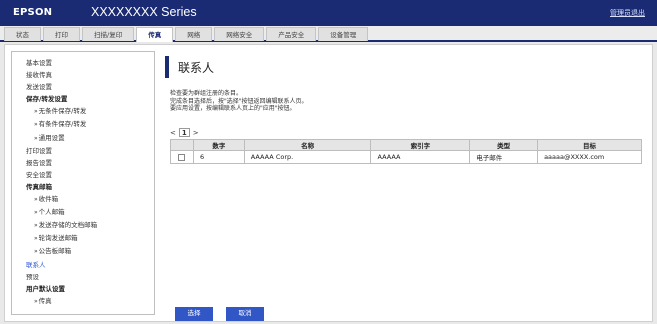 This screenshot has width=657, height=324. What do you see at coordinates (62, 124) in the screenshot?
I see `sidebar-item-label: 有条件保存/转发` at bounding box center [62, 124].